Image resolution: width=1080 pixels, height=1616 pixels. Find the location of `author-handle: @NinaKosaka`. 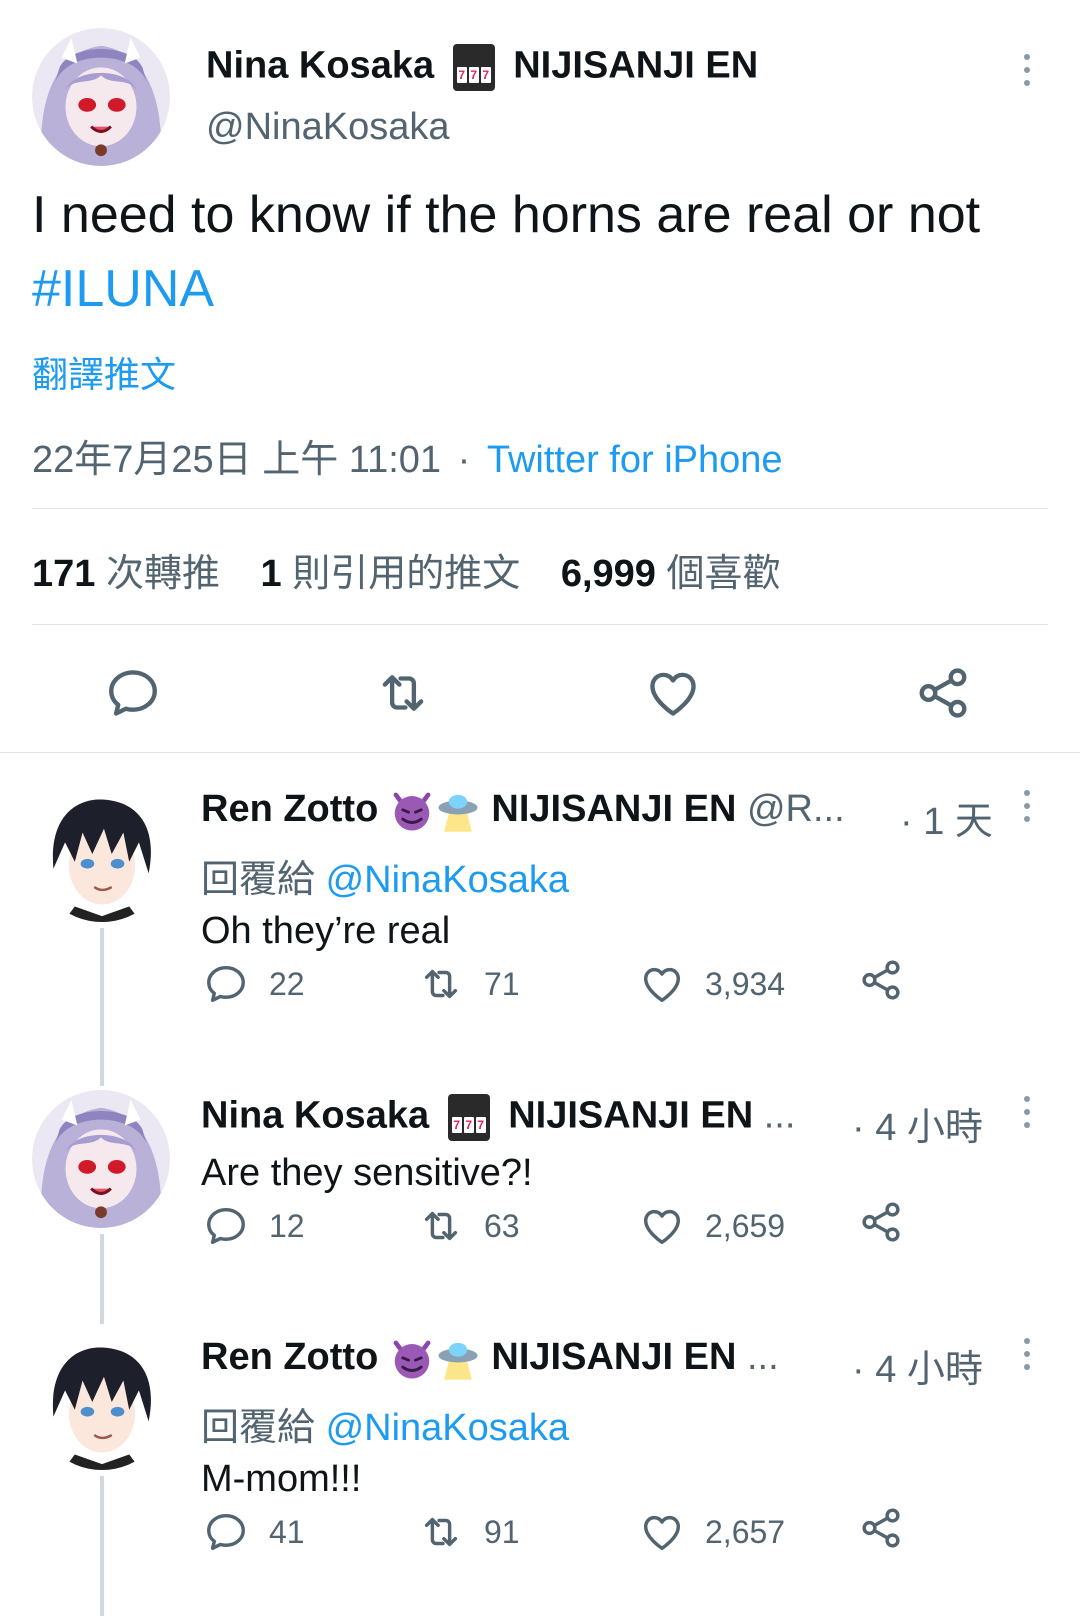

author-handle: @NinaKosaka is located at coordinates (327, 127).